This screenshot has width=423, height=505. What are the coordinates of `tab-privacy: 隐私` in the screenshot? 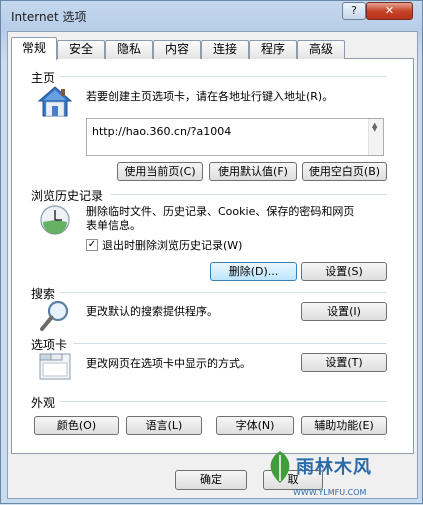 It's located at (129, 49).